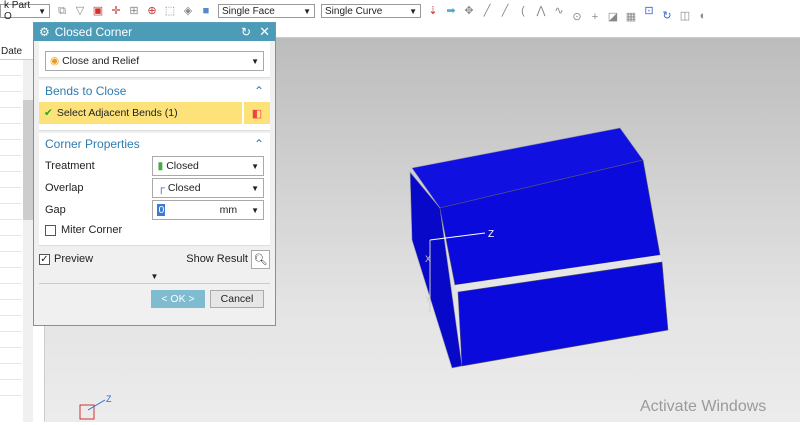  What do you see at coordinates (208, 210) in the screenshot?
I see `gap-input: 0 mm ▼` at bounding box center [208, 210].